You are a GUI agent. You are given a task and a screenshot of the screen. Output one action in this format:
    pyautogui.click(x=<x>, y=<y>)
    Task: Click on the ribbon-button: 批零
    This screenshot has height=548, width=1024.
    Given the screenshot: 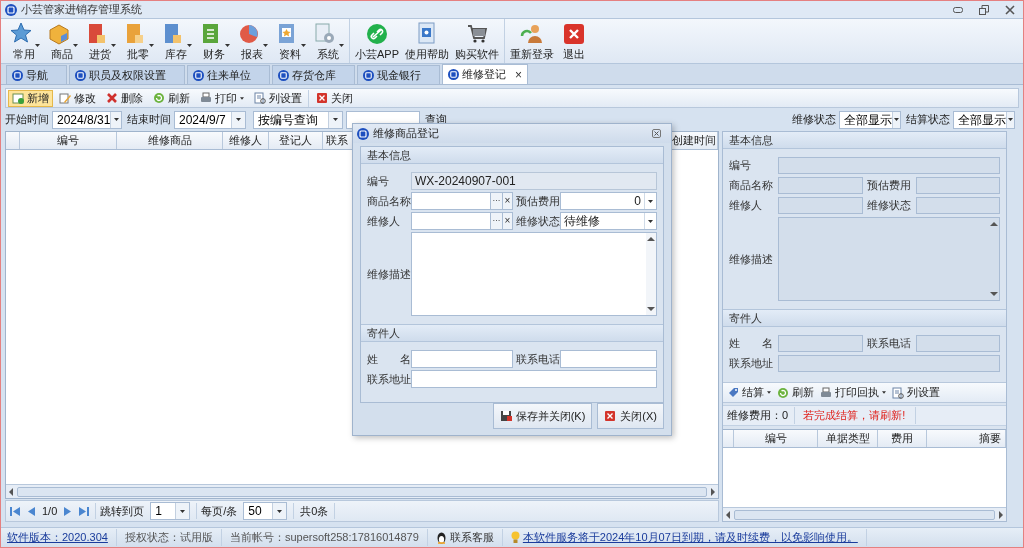 What is the action you would take?
    pyautogui.click(x=138, y=41)
    